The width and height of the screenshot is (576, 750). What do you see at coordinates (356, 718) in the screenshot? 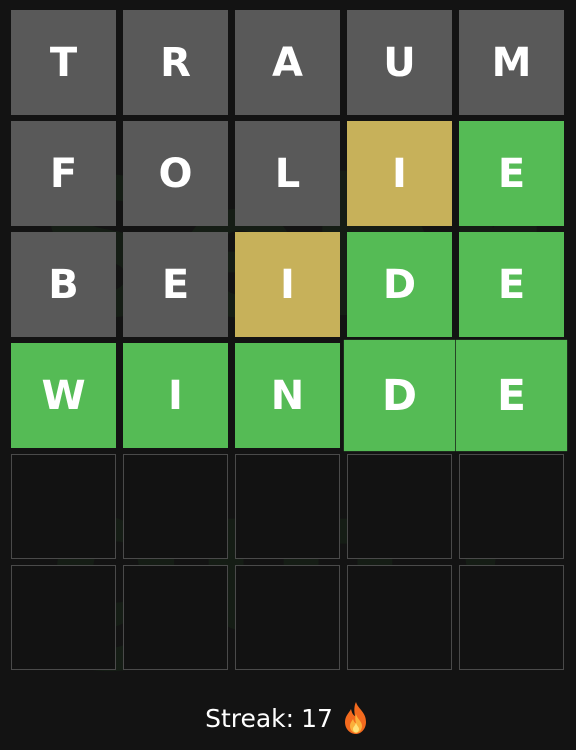
I see `fire-icon` at bounding box center [356, 718].